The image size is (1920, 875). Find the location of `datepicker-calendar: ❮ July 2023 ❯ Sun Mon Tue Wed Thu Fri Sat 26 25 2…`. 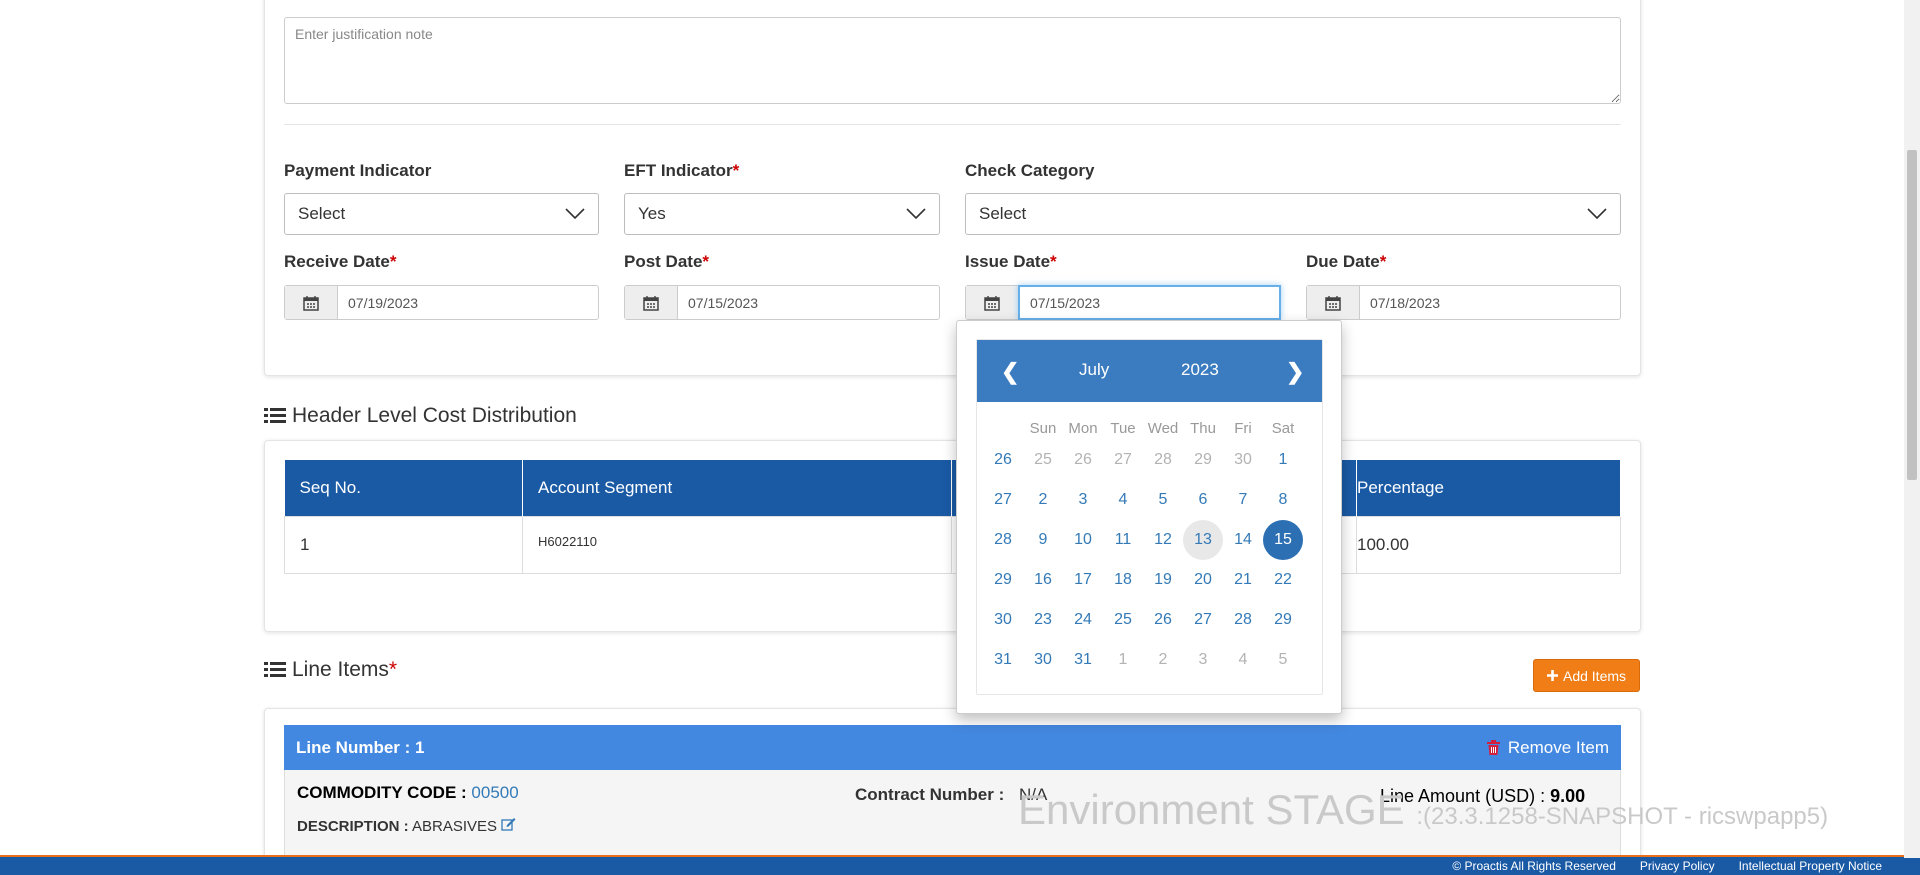

datepicker-calendar: ❮ July 2023 ❯ Sun Mon Tue Wed Thu Fri Sat 26 25 2… is located at coordinates (1149, 517).